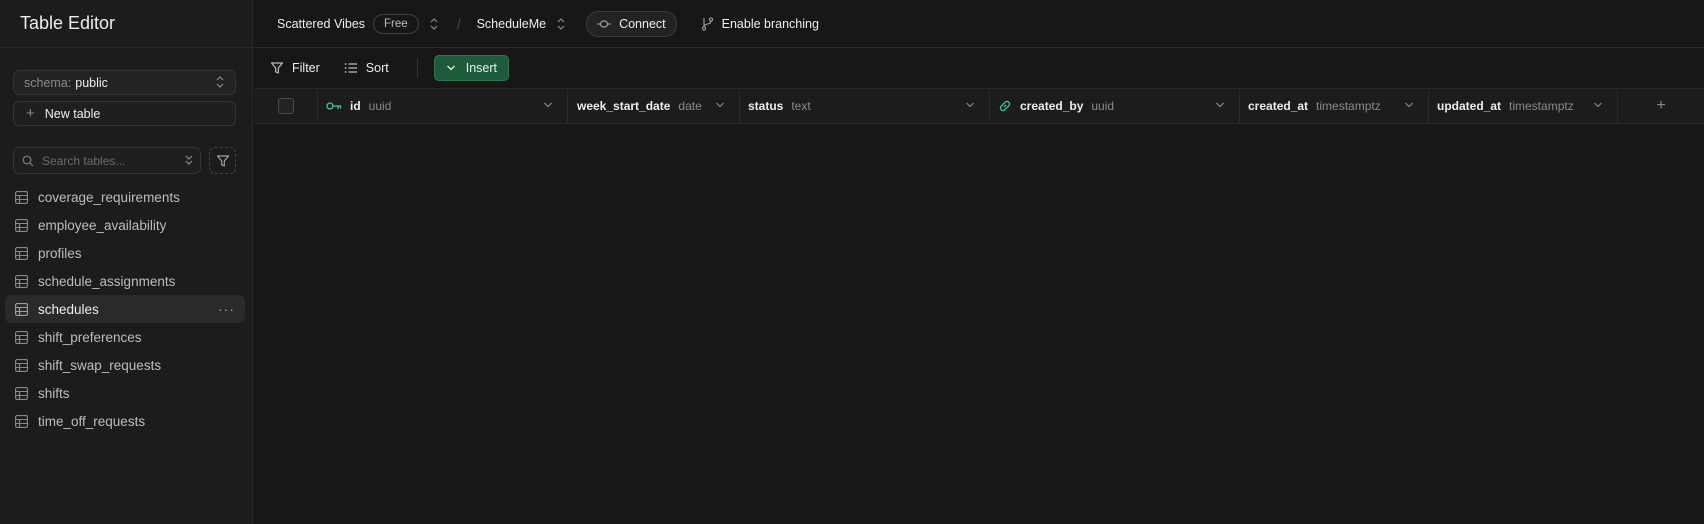 The width and height of the screenshot is (1704, 524). What do you see at coordinates (377, 68) in the screenshot?
I see `sort-label: Sort` at bounding box center [377, 68].